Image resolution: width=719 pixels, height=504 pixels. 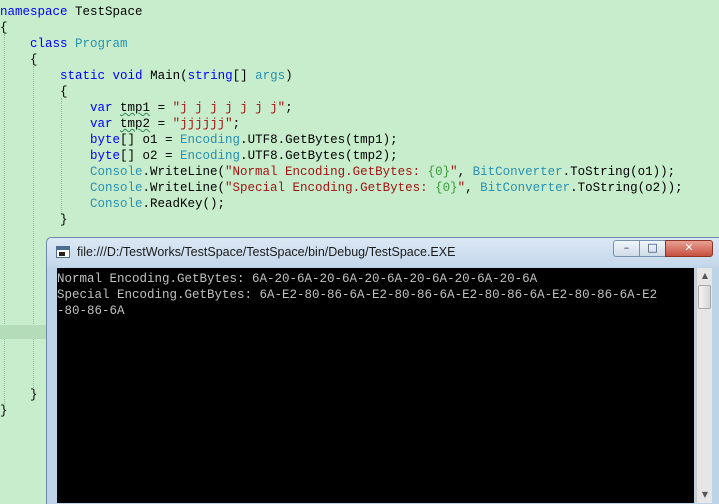 I want to click on close-button: ✕, so click(x=689, y=248).